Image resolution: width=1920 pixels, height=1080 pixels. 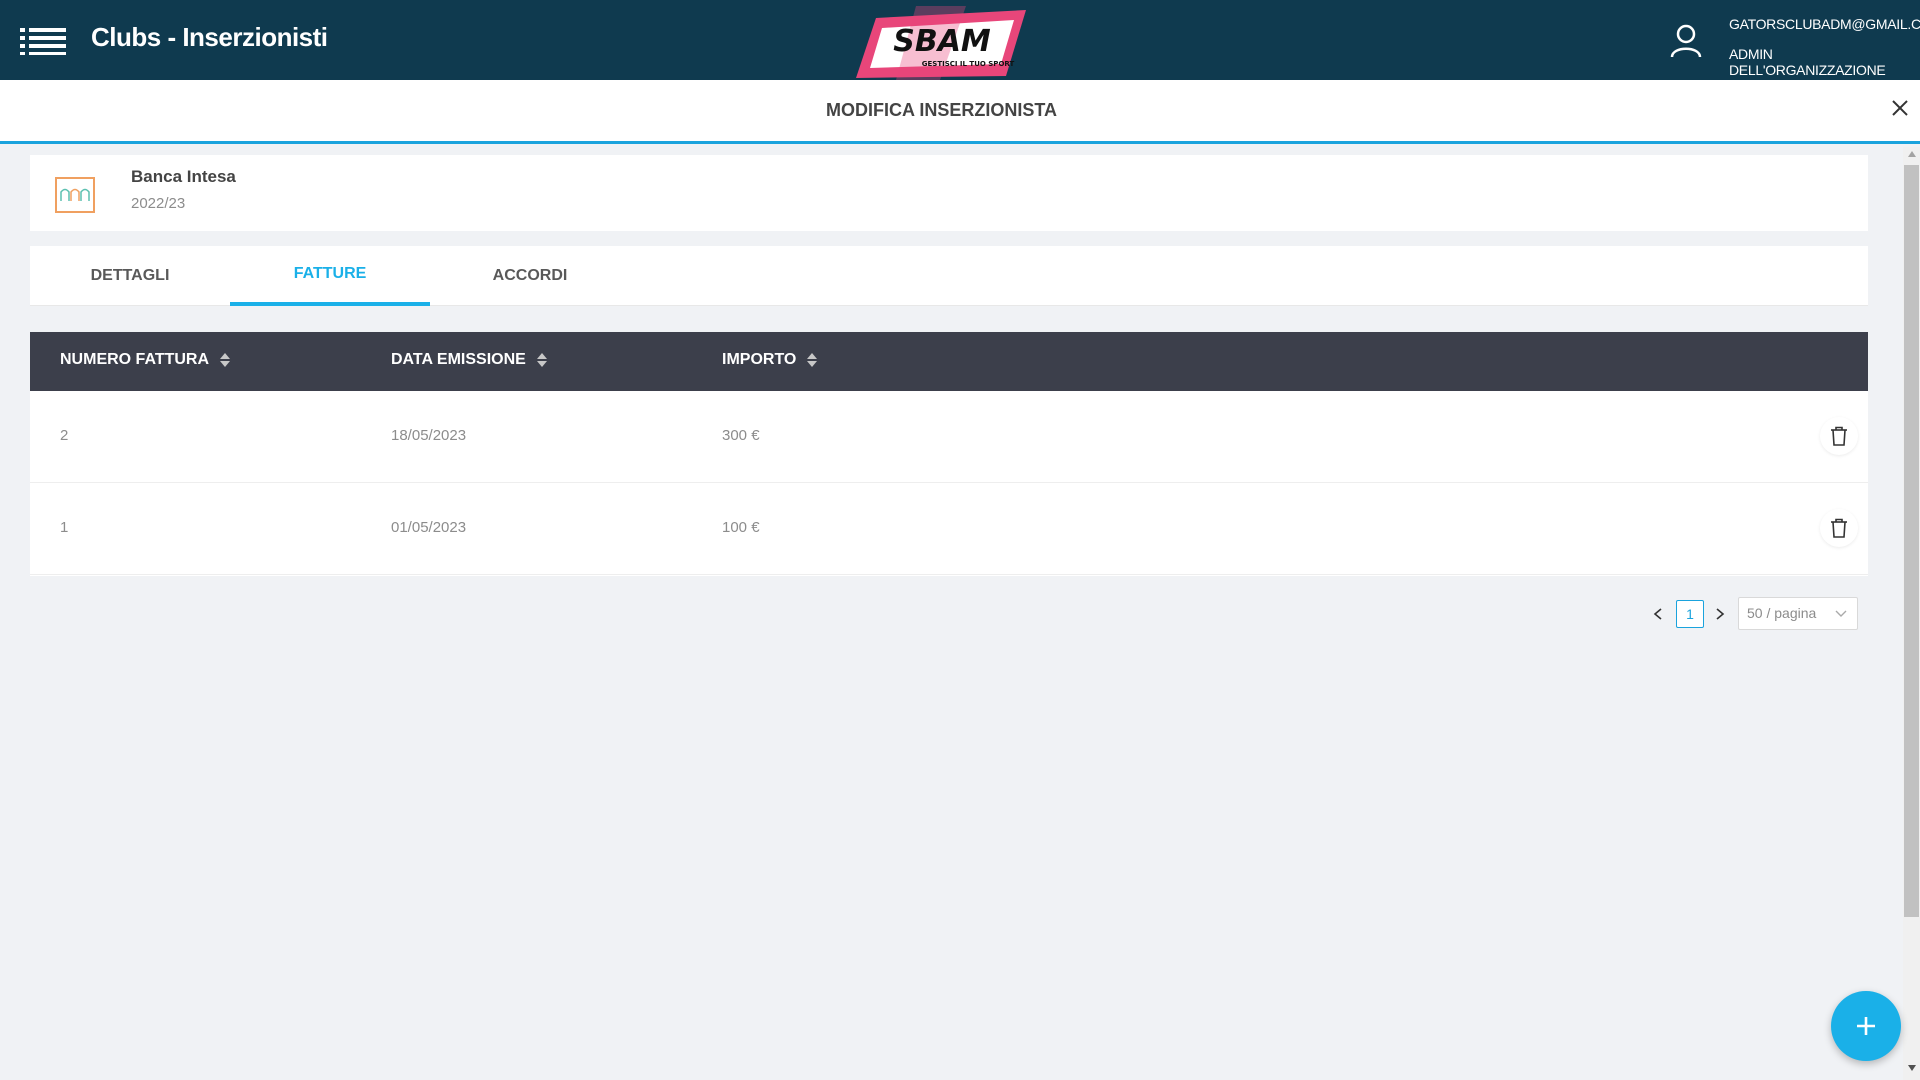 What do you see at coordinates (1782, 613) in the screenshot?
I see `page-size-label: 50 / pagina` at bounding box center [1782, 613].